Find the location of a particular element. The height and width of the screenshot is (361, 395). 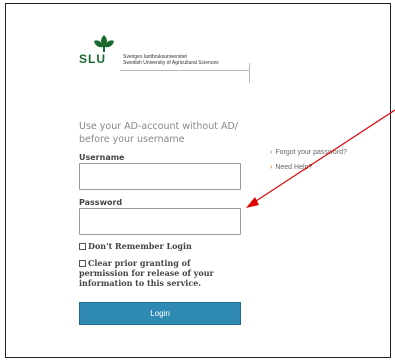

password-label: Password is located at coordinates (101, 202).